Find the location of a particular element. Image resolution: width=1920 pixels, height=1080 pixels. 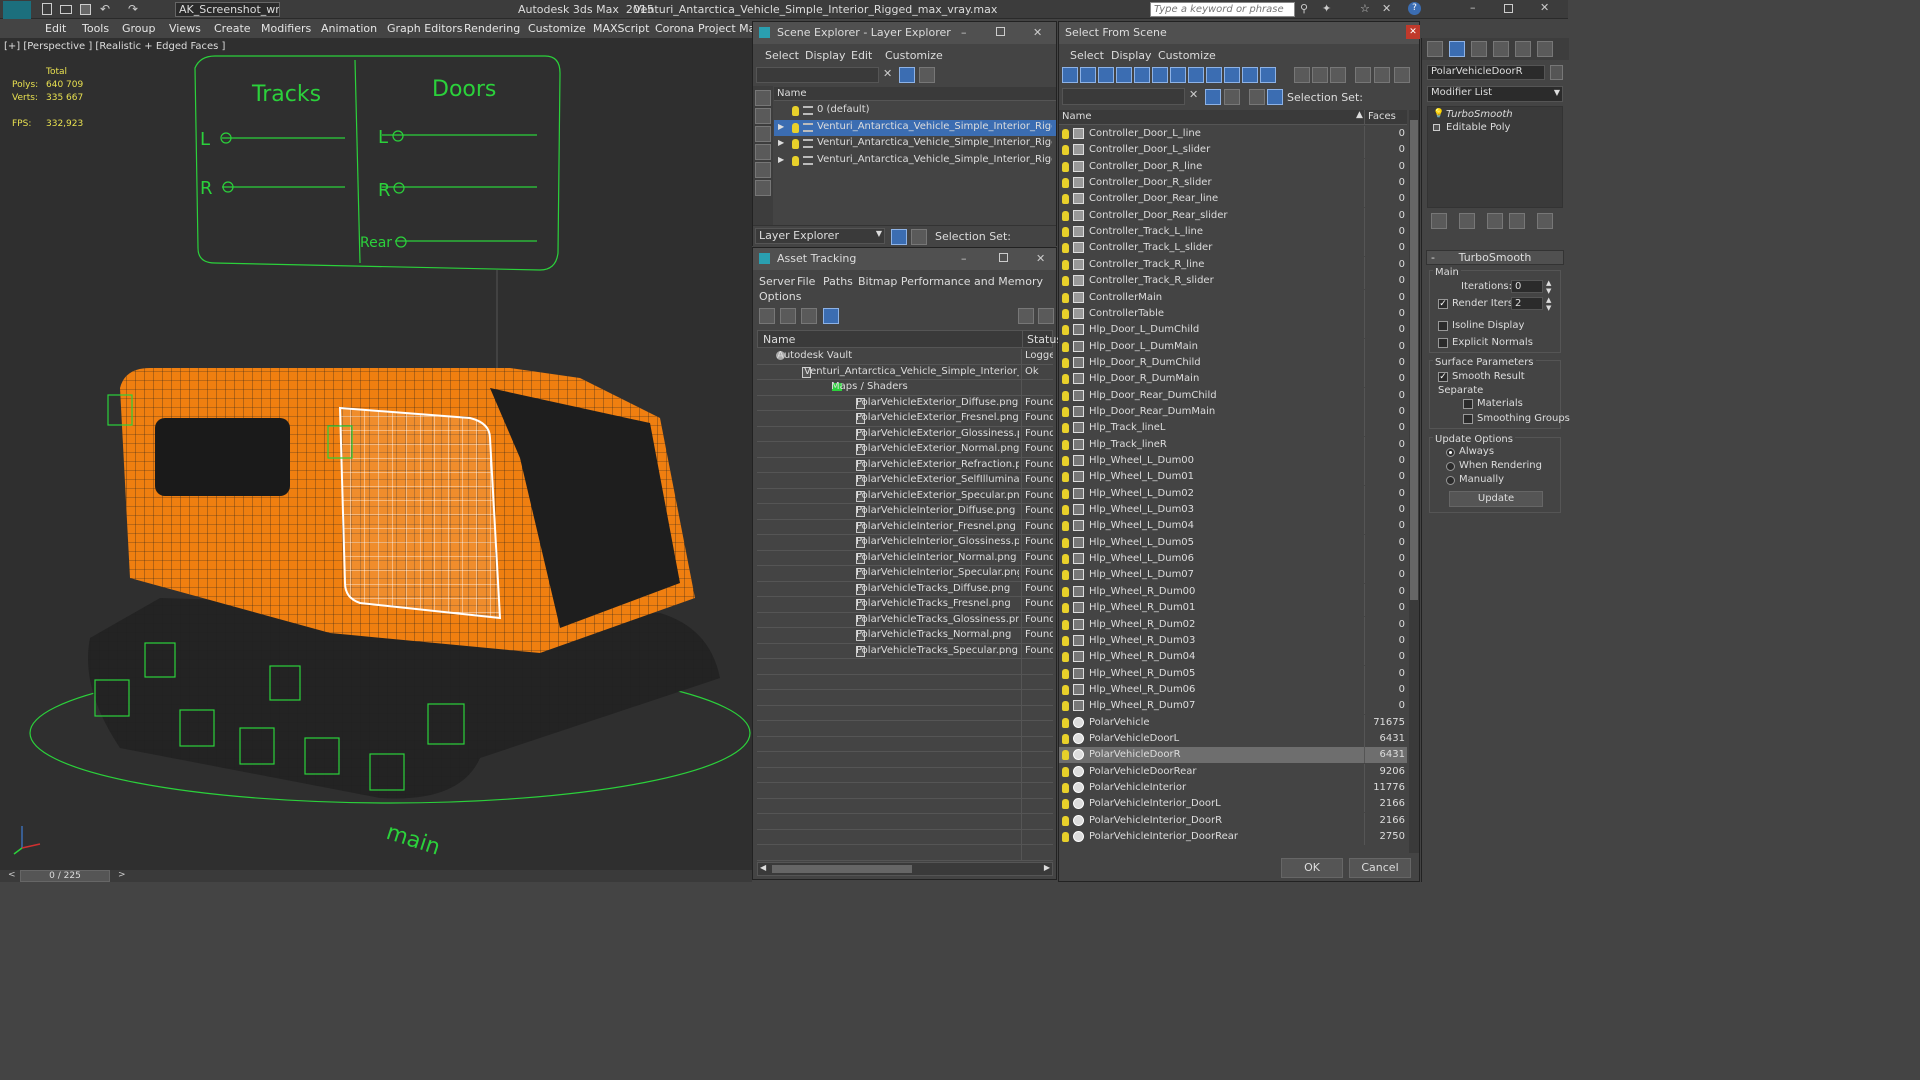

object-row: PolarVehicleInterior_DoorR 2166 is located at coordinates (1233, 820).